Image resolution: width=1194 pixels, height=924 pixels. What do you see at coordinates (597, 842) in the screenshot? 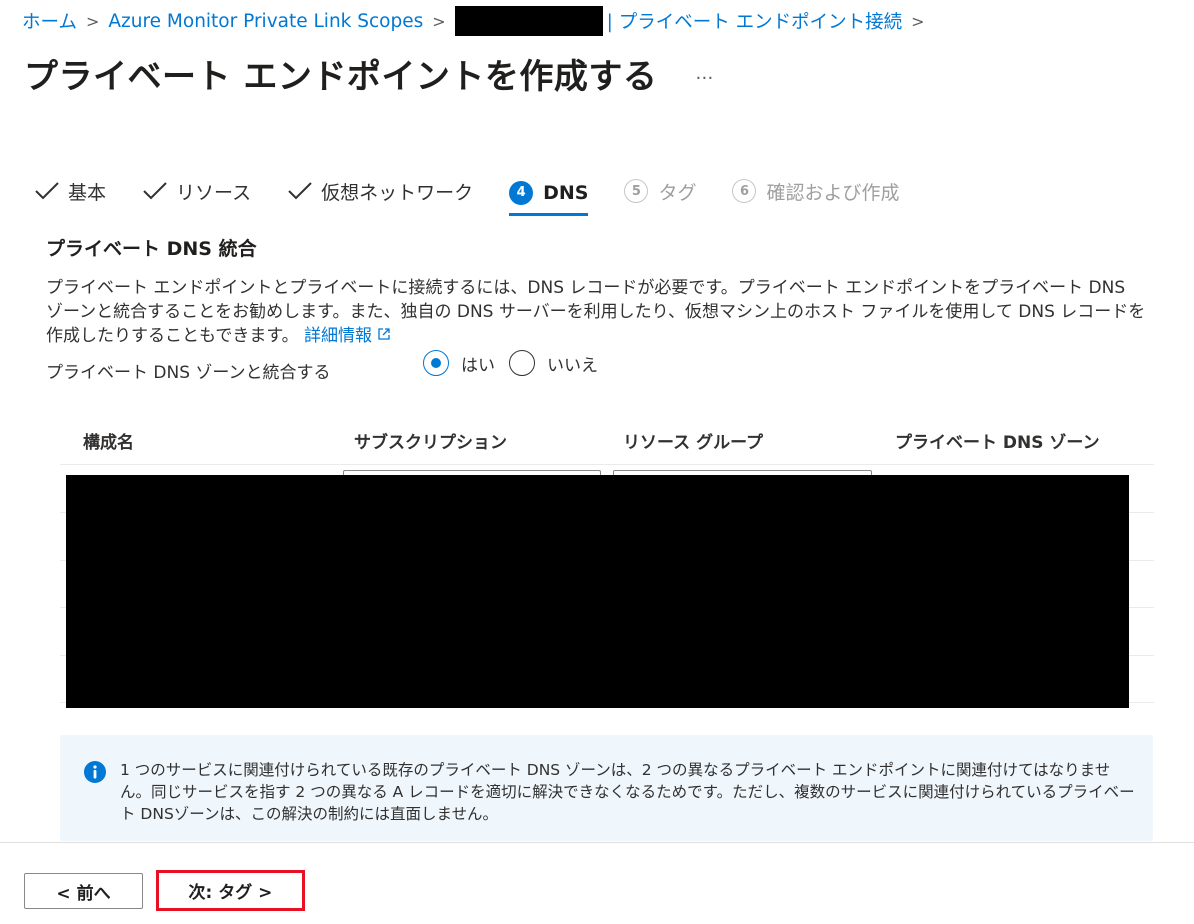
I see `footer-divider` at bounding box center [597, 842].